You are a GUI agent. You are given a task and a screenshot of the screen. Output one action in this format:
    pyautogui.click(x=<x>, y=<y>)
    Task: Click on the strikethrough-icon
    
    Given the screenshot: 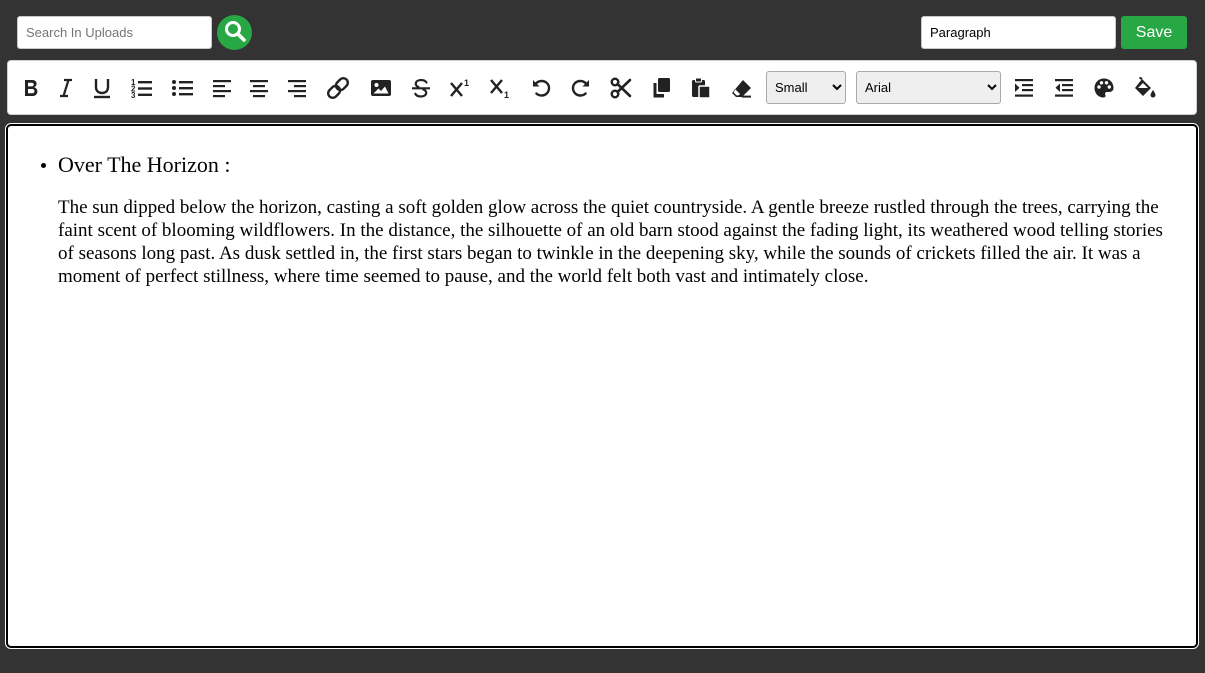 What is the action you would take?
    pyautogui.click(x=421, y=88)
    